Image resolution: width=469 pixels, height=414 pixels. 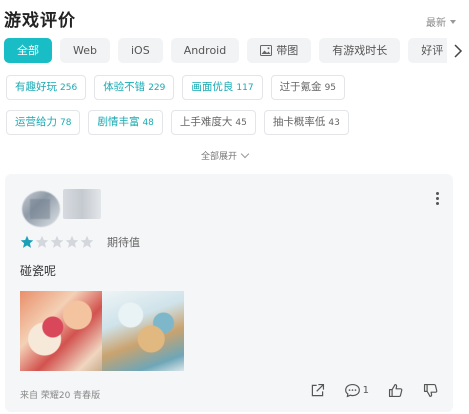 I want to click on tag-chip: 画面优良 117, so click(x=222, y=87).